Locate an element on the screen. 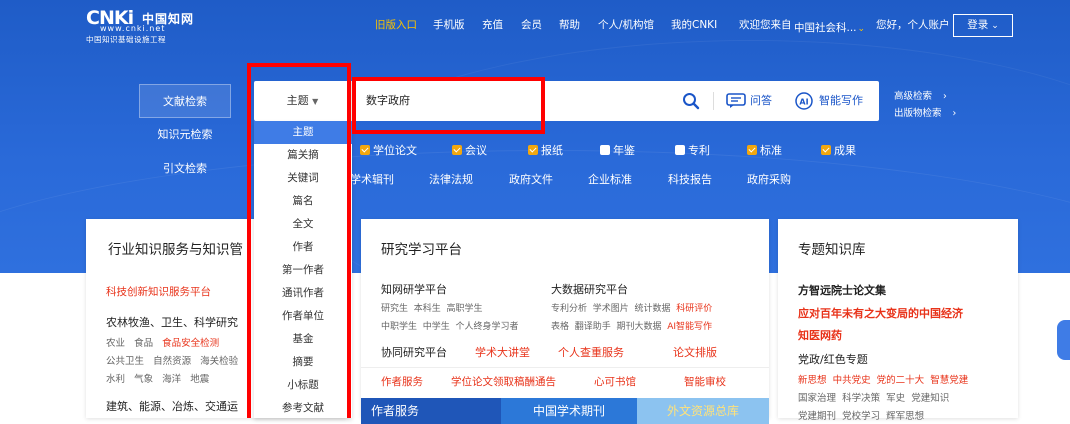  industry-link: 海关检验 is located at coordinates (219, 361).